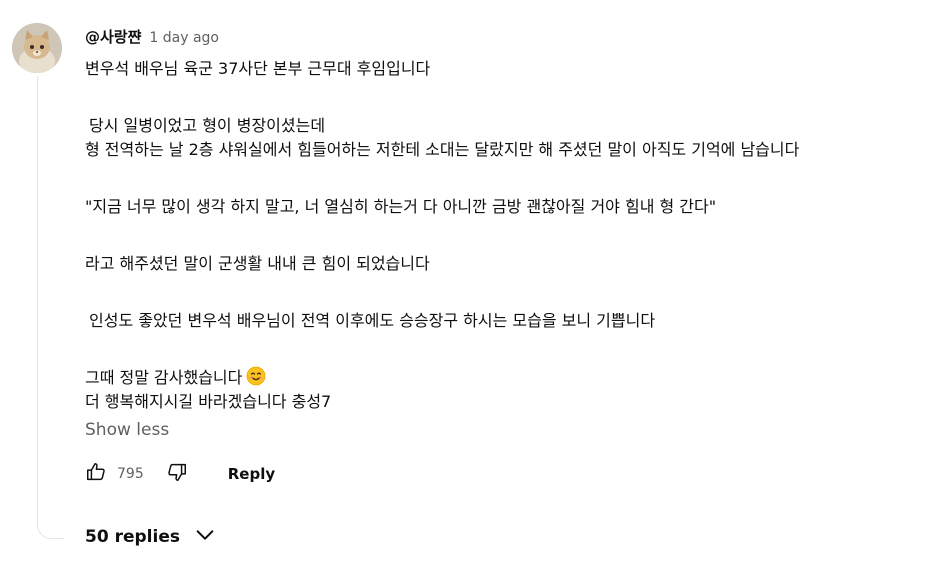 The height and width of the screenshot is (573, 925). Describe the element at coordinates (113, 36) in the screenshot. I see `comment-author: @사랑쨘` at that location.